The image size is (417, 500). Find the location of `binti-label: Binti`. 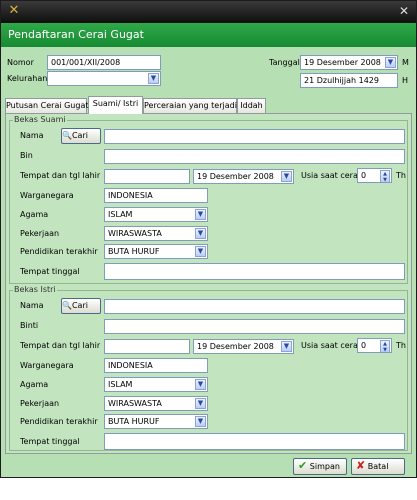

binti-label: Binti is located at coordinates (29, 325).